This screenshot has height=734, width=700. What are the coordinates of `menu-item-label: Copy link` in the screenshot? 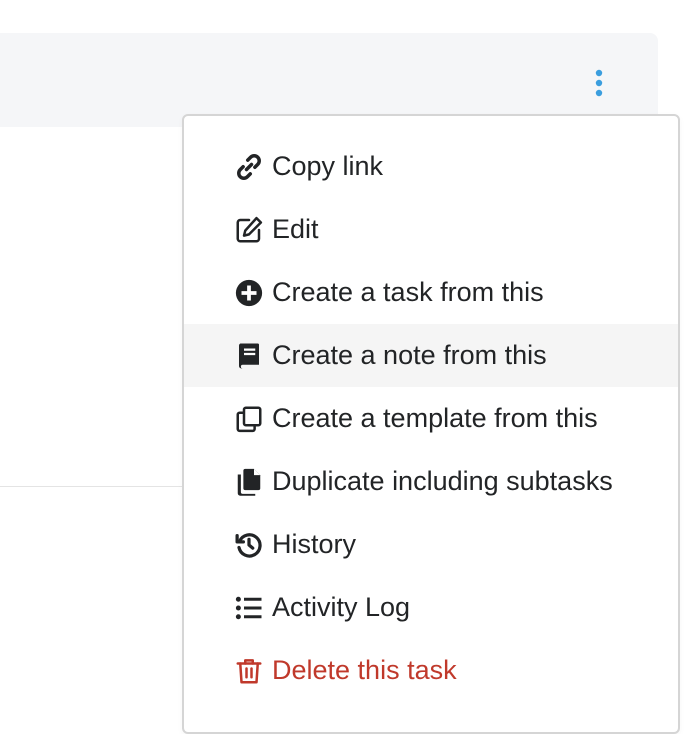 It's located at (328, 166).